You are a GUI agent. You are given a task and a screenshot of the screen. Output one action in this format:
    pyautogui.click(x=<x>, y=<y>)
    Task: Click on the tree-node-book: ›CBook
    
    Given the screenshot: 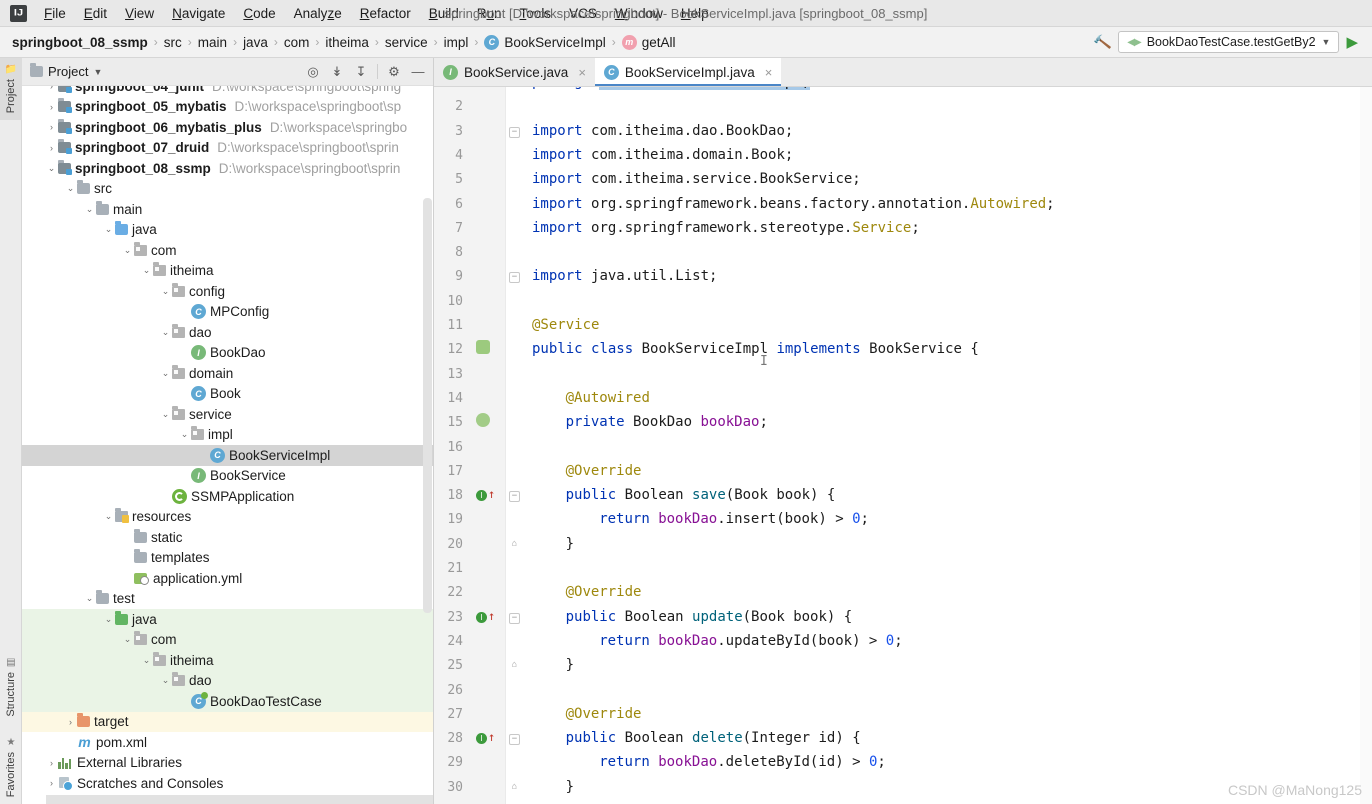 What is the action you would take?
    pyautogui.click(x=227, y=394)
    